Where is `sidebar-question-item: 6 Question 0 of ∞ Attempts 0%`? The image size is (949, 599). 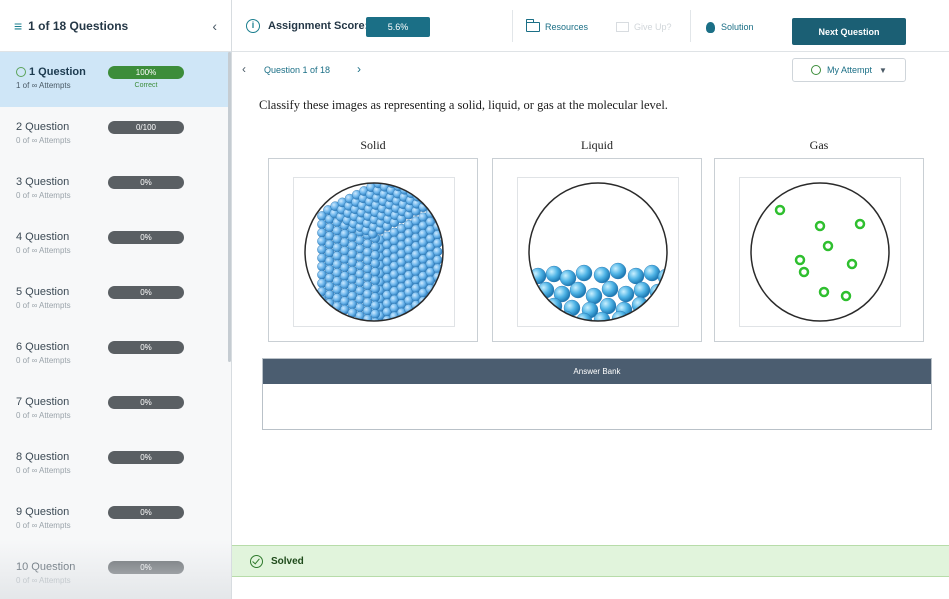
sidebar-question-item: 6 Question 0 of ∞ Attempts 0% is located at coordinates (115, 354).